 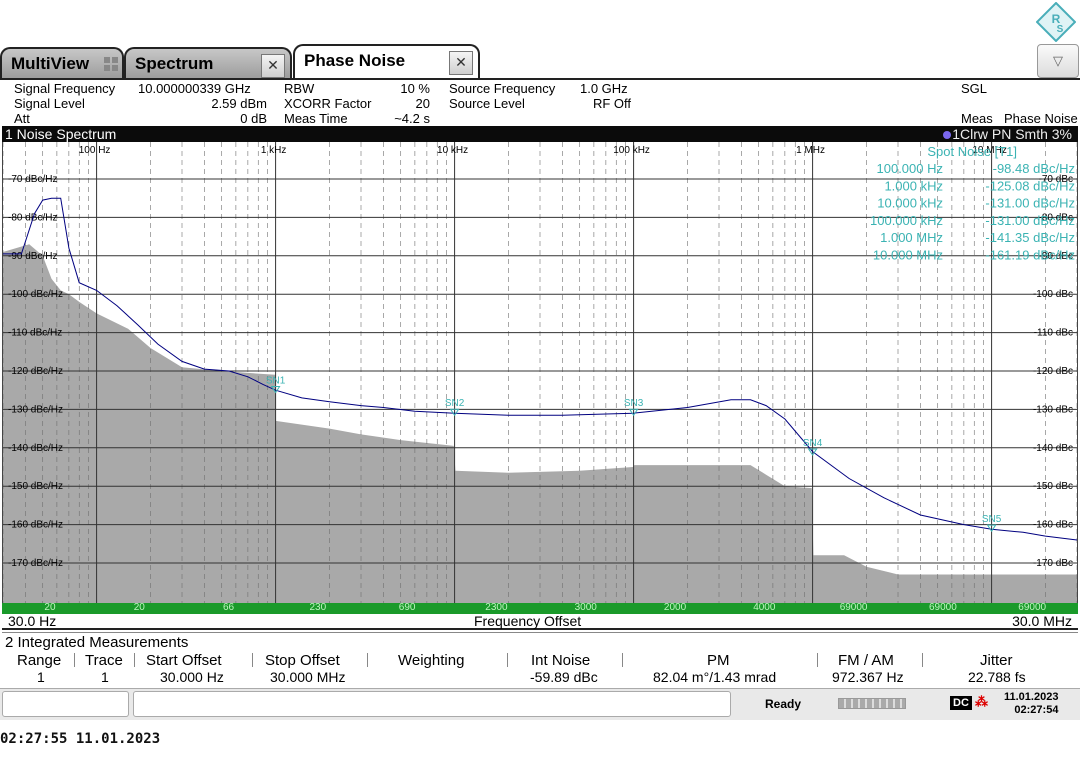 What do you see at coordinates (906, 220) in the screenshot?
I see `spot-noise-frequency: 100.000 kHz` at bounding box center [906, 220].